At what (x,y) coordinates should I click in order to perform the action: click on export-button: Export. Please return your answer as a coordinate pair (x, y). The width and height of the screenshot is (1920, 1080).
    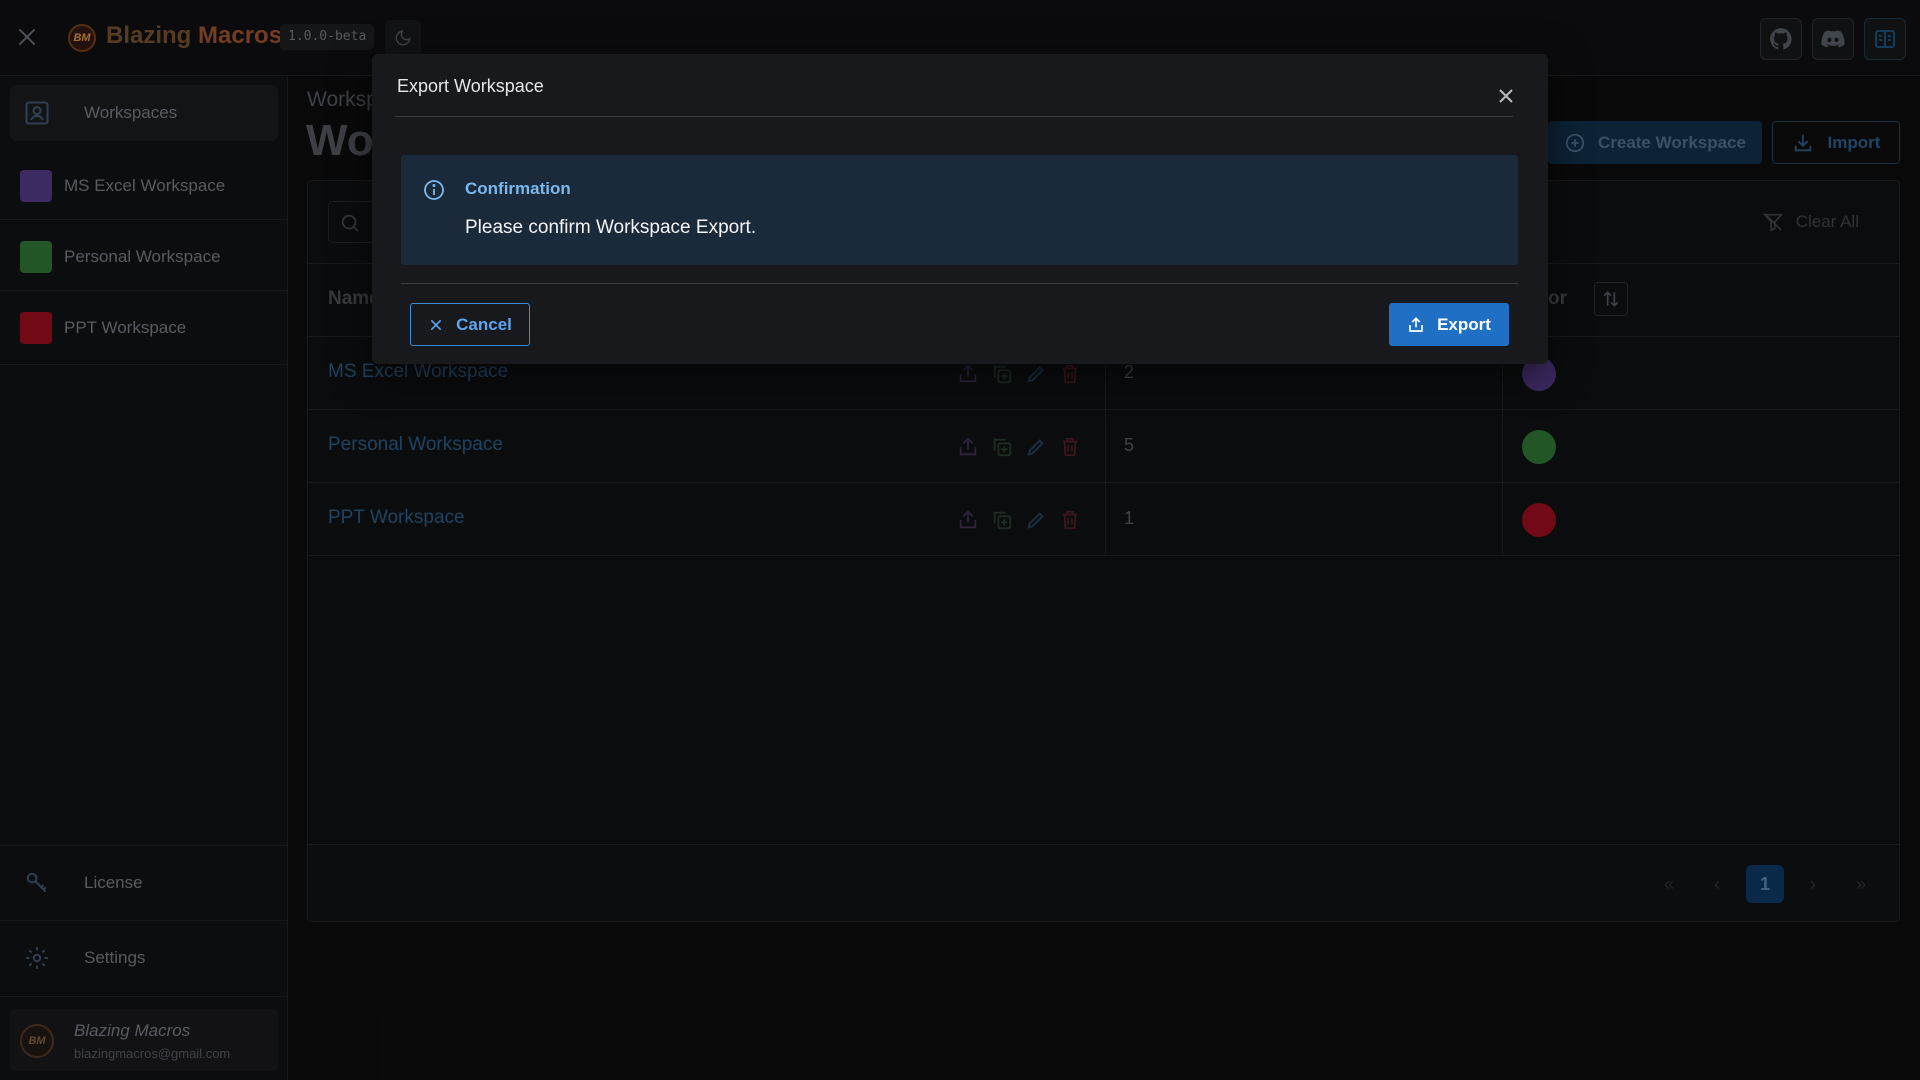
    Looking at the image, I should click on (1449, 324).